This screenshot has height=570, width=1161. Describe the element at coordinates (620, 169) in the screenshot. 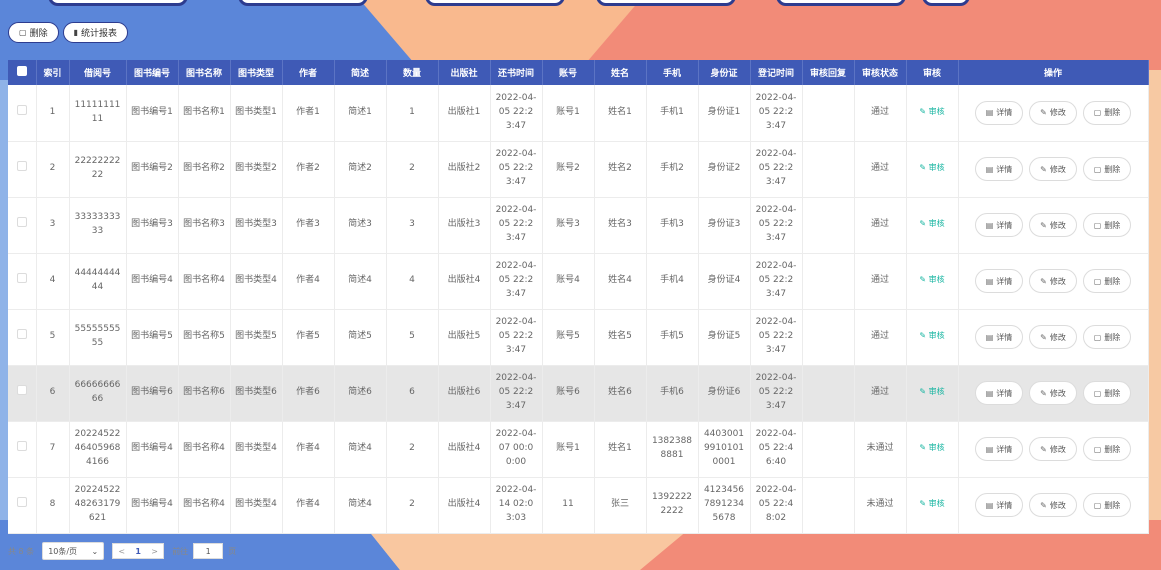

I see `name-cell: 姓名2` at that location.